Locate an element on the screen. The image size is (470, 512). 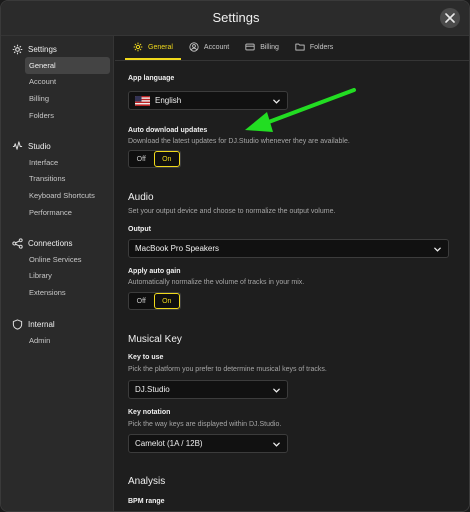
tab-divider is located at coordinates (292, 60).